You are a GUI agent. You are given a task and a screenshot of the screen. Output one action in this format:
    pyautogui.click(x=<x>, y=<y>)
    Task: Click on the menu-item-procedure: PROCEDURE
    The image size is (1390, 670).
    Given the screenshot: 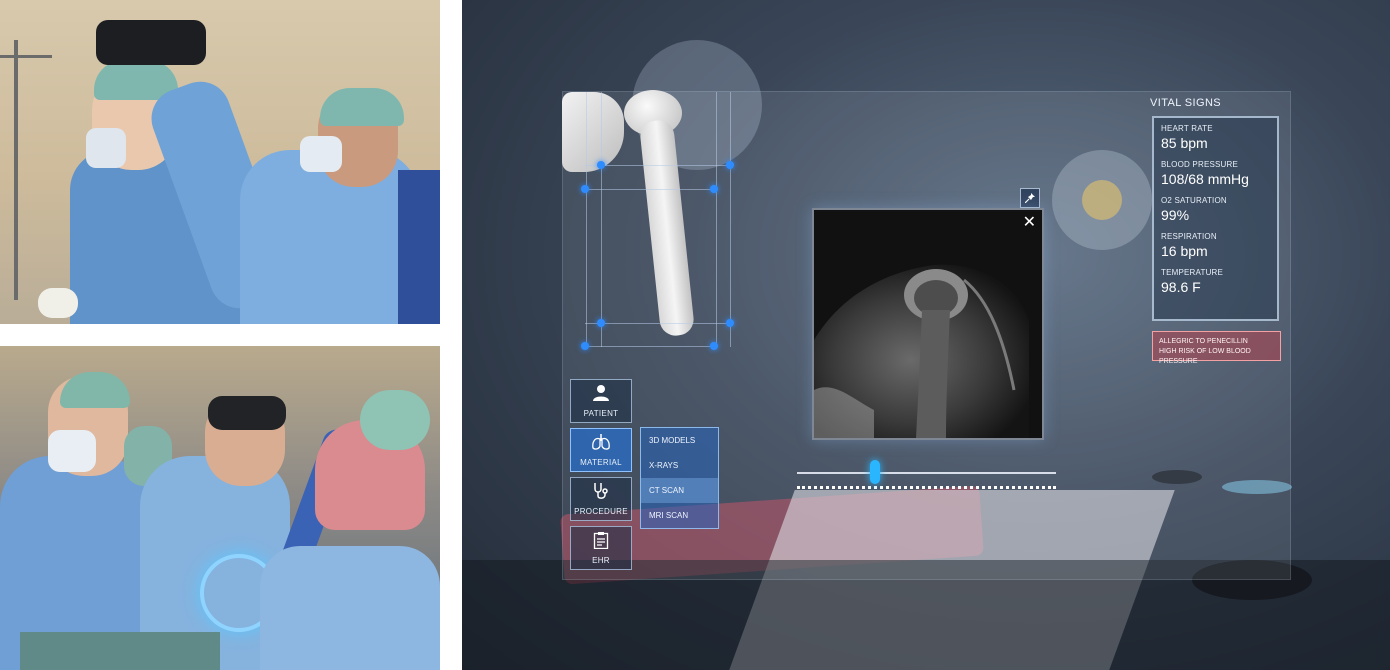 What is the action you would take?
    pyautogui.click(x=601, y=499)
    